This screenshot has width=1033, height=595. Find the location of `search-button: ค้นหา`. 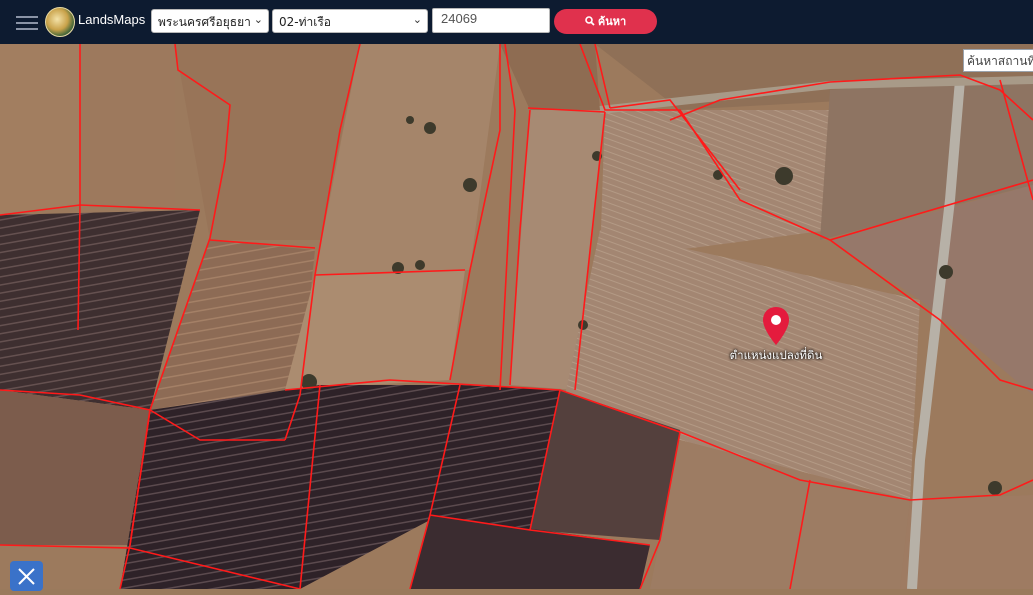

search-button: ค้นหา is located at coordinates (605, 21).